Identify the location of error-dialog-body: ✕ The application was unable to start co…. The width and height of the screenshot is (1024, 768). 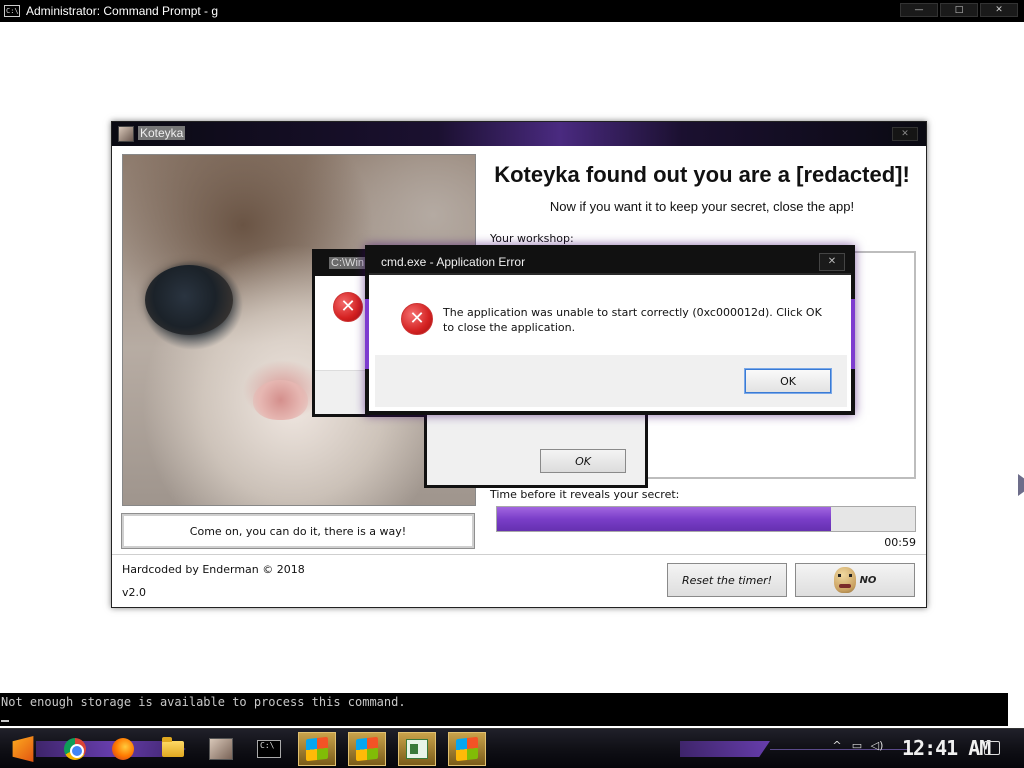
(611, 315).